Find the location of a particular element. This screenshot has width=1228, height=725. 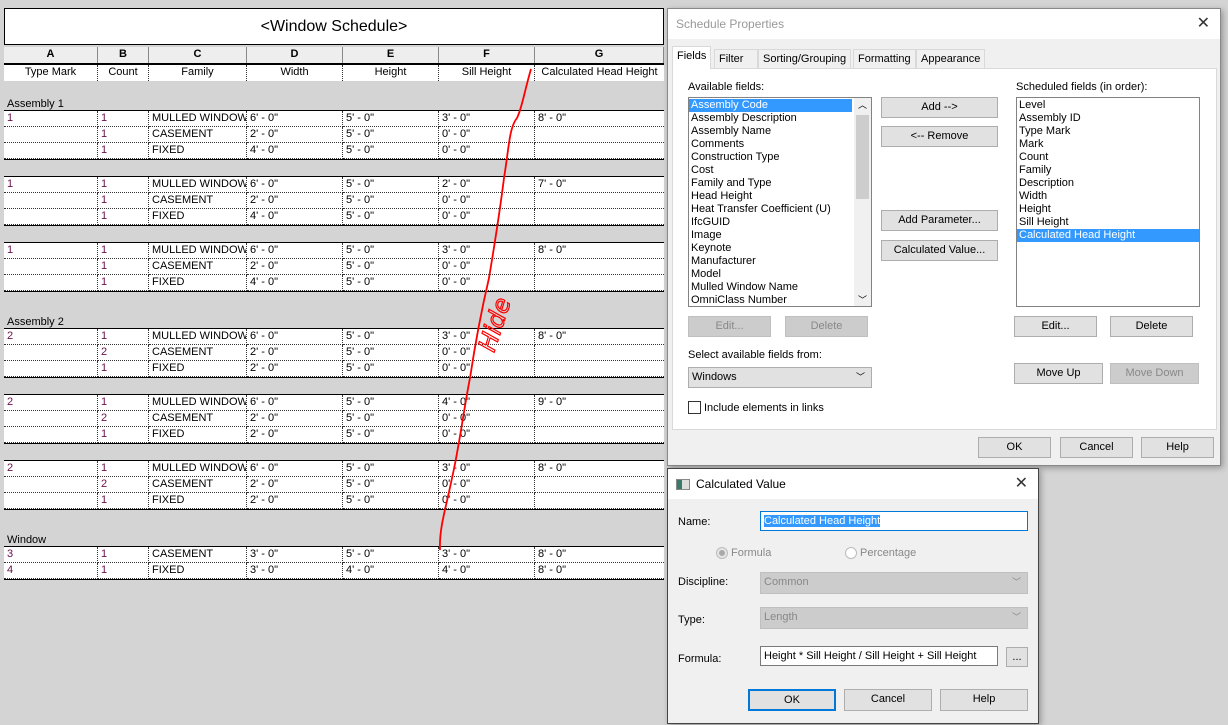

percentage-radio-label: Percentage is located at coordinates (888, 553).